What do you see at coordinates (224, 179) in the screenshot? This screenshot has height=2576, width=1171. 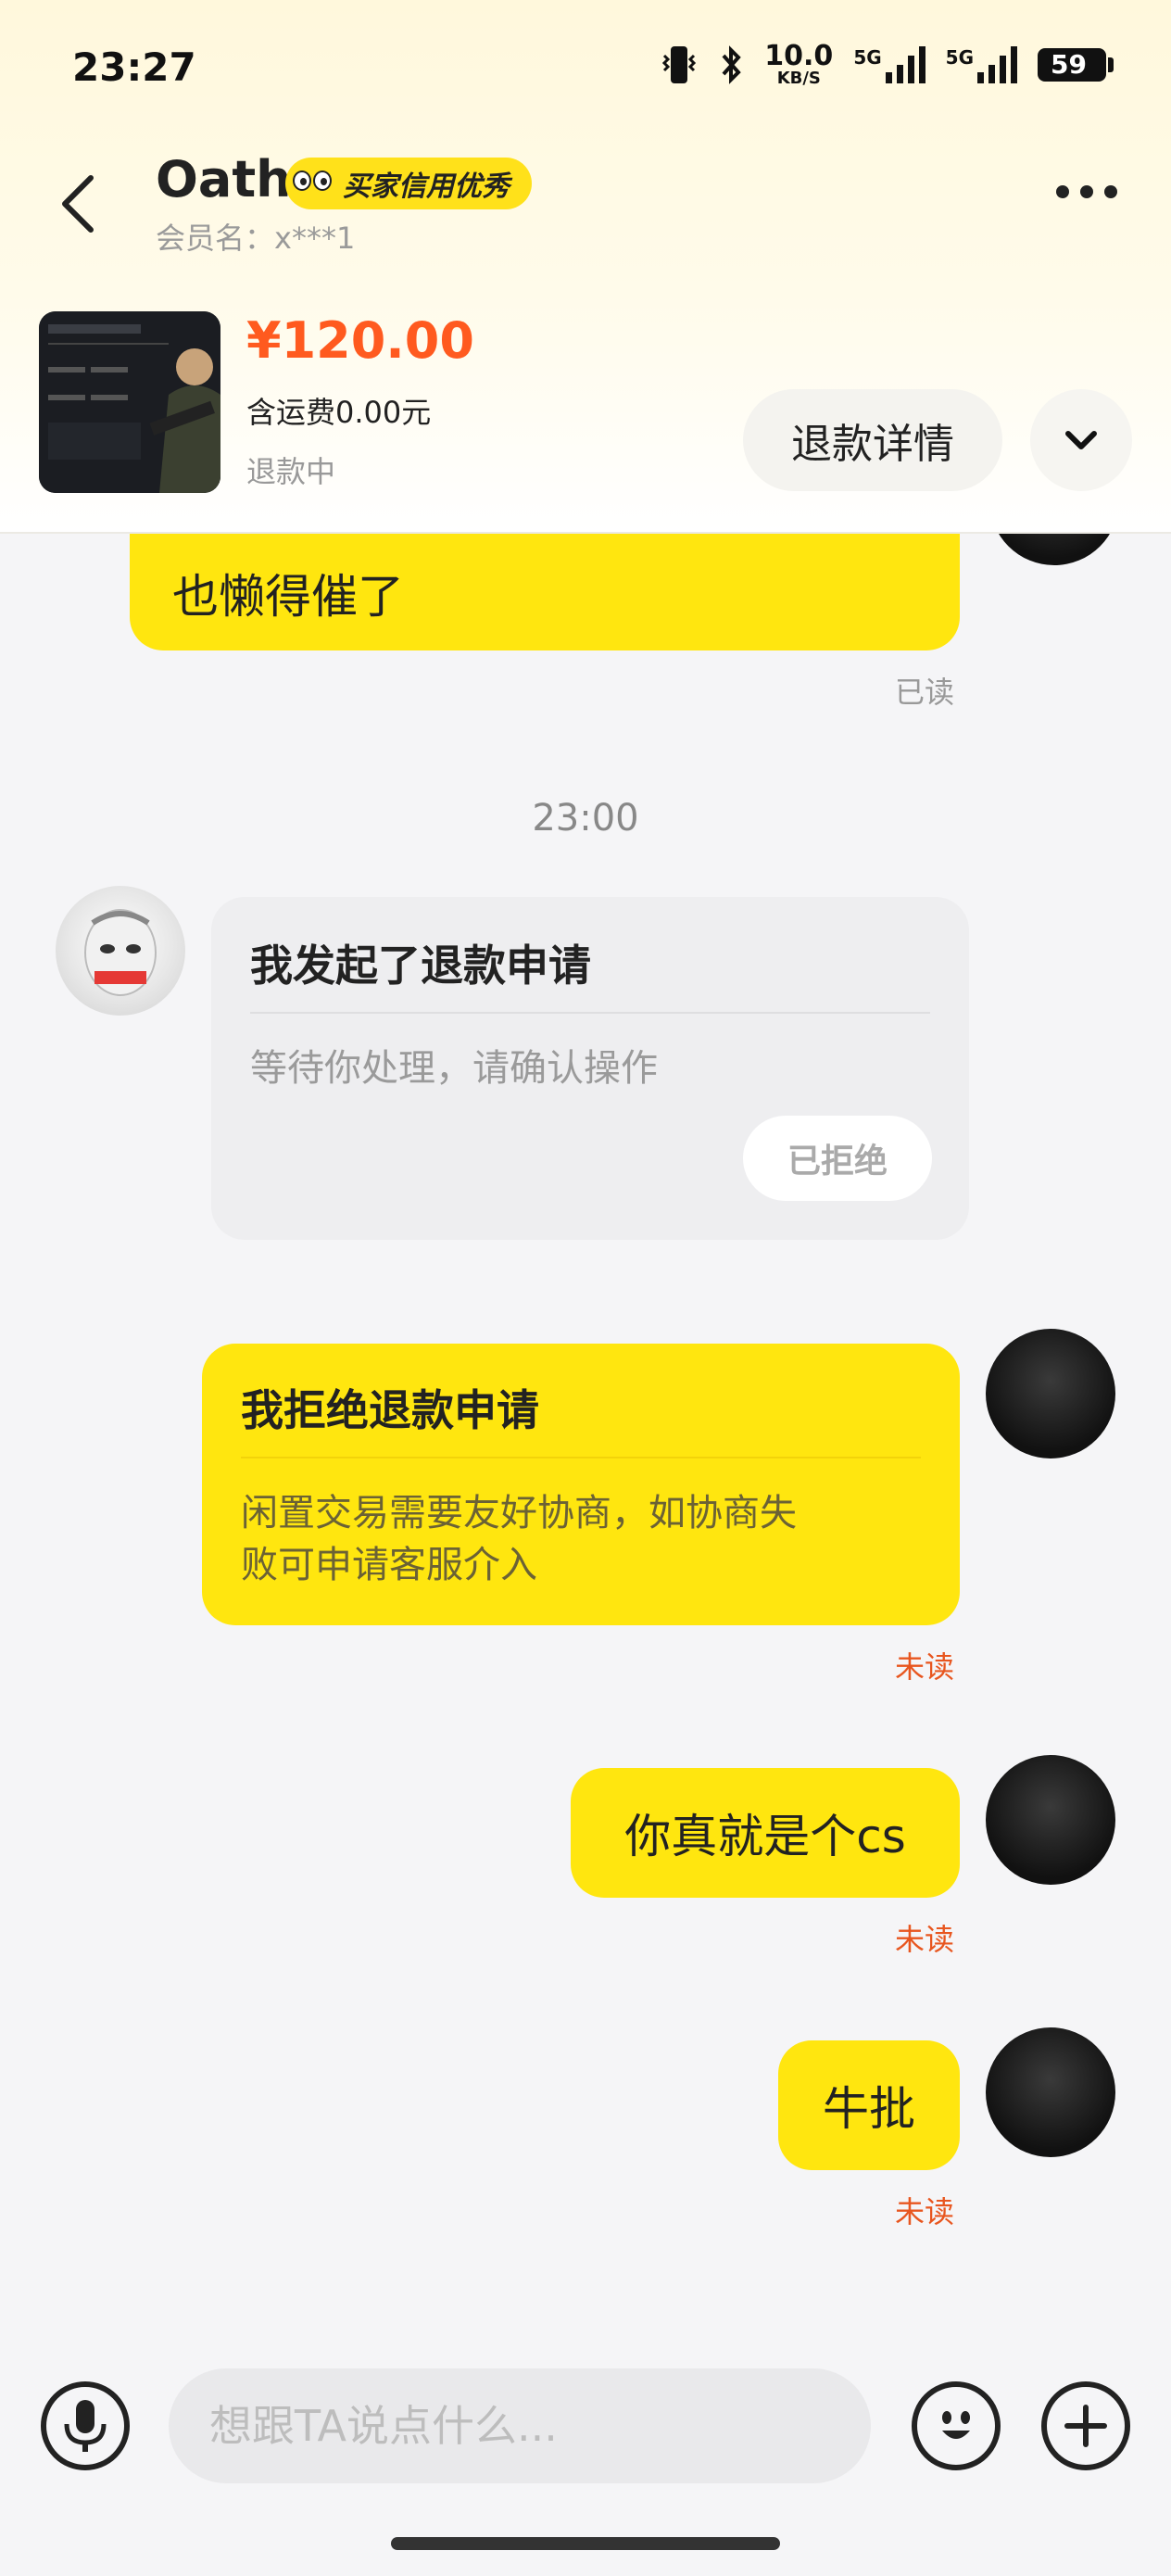 I see `contact-name: Oath` at bounding box center [224, 179].